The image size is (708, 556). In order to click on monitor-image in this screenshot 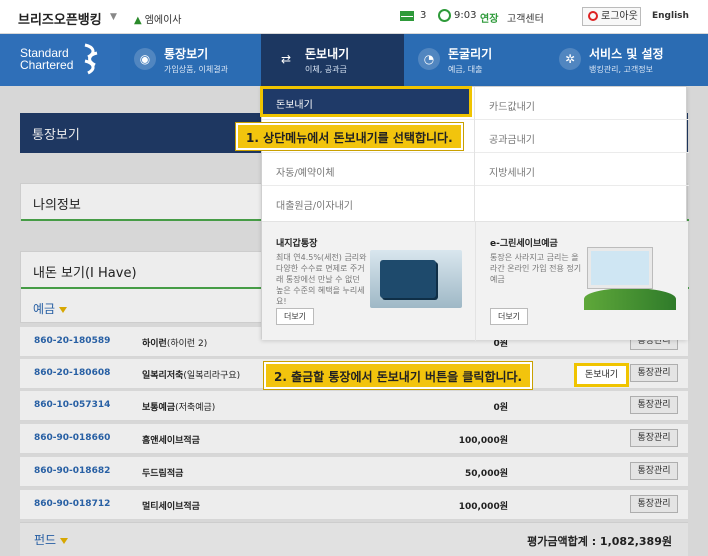, I will do `click(630, 278)`.